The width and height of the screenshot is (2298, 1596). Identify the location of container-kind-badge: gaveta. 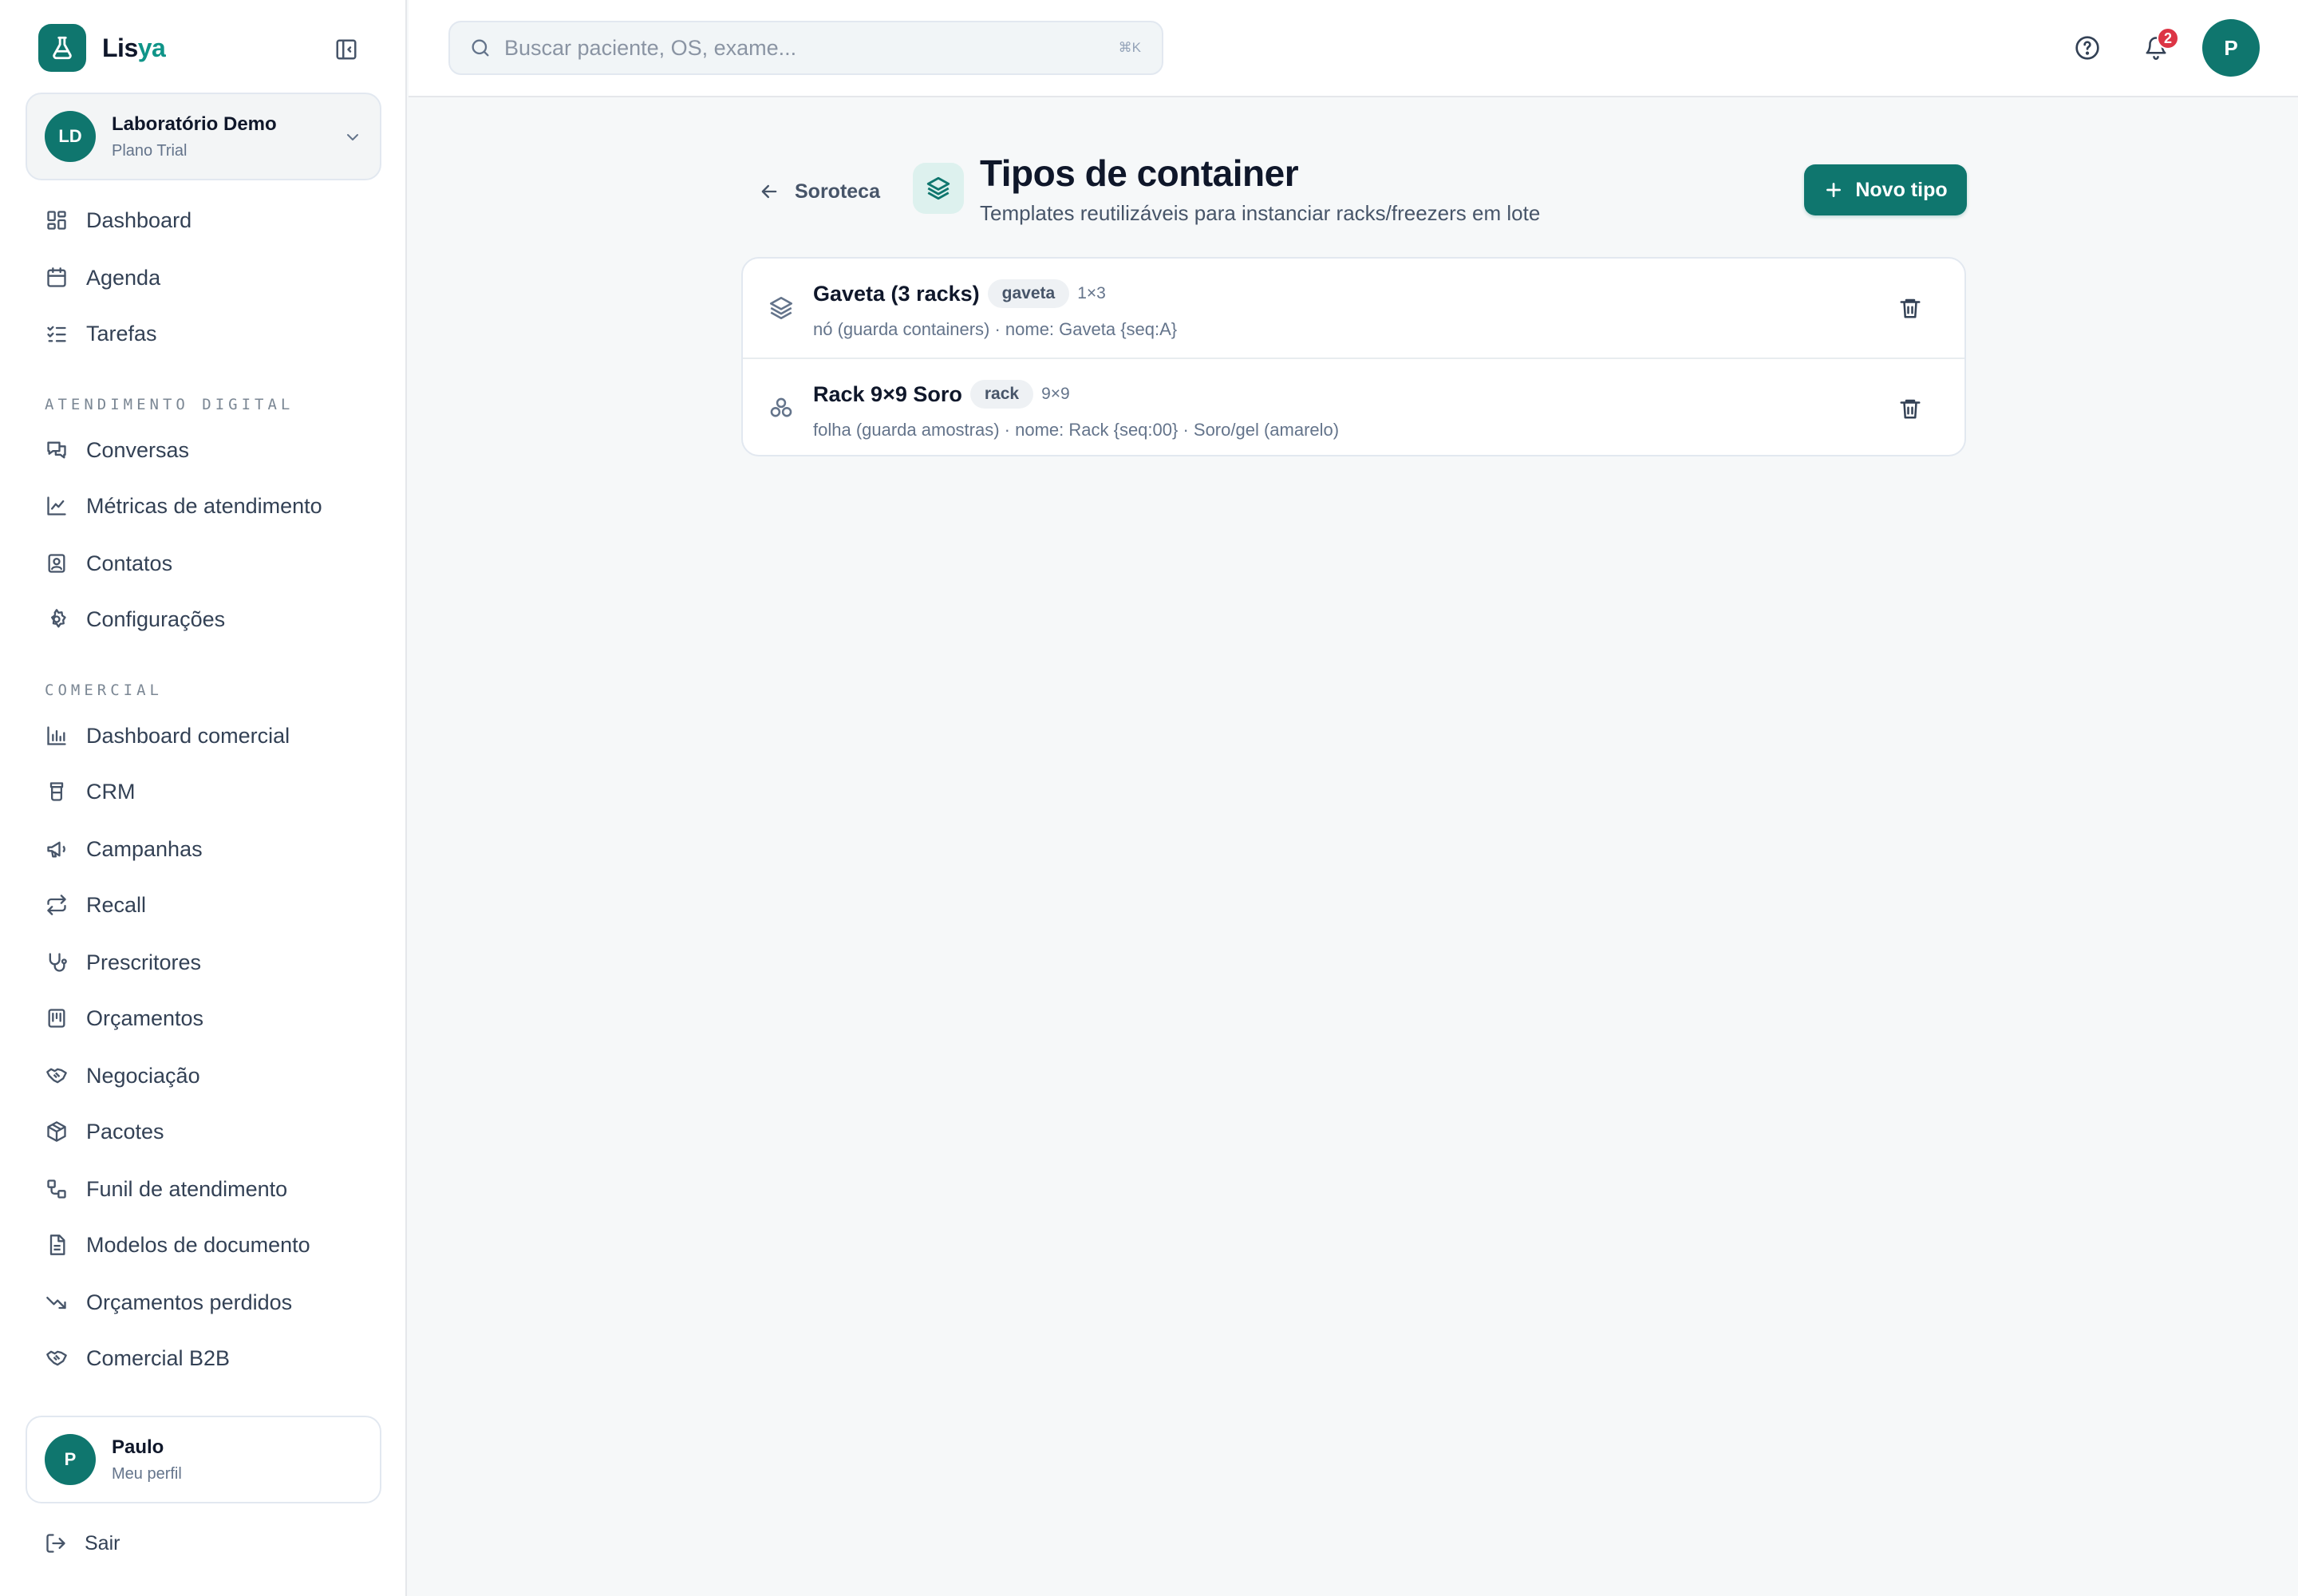
(1028, 293).